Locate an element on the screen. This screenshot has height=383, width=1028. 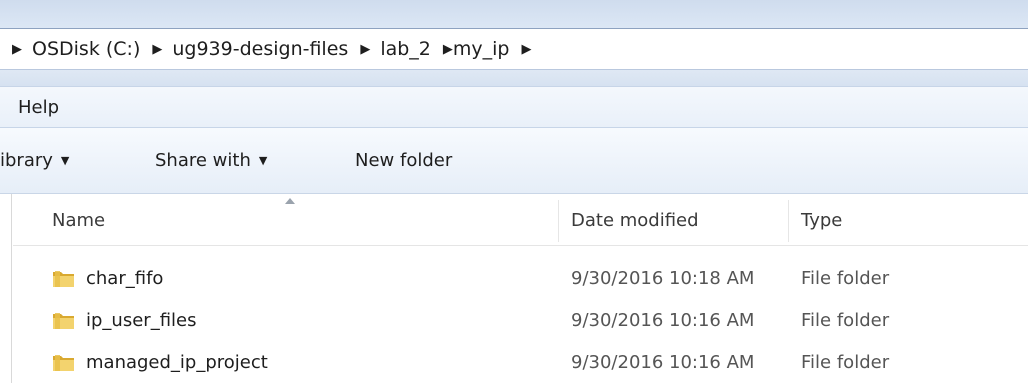
new-folder-label: New folder is located at coordinates (404, 160).